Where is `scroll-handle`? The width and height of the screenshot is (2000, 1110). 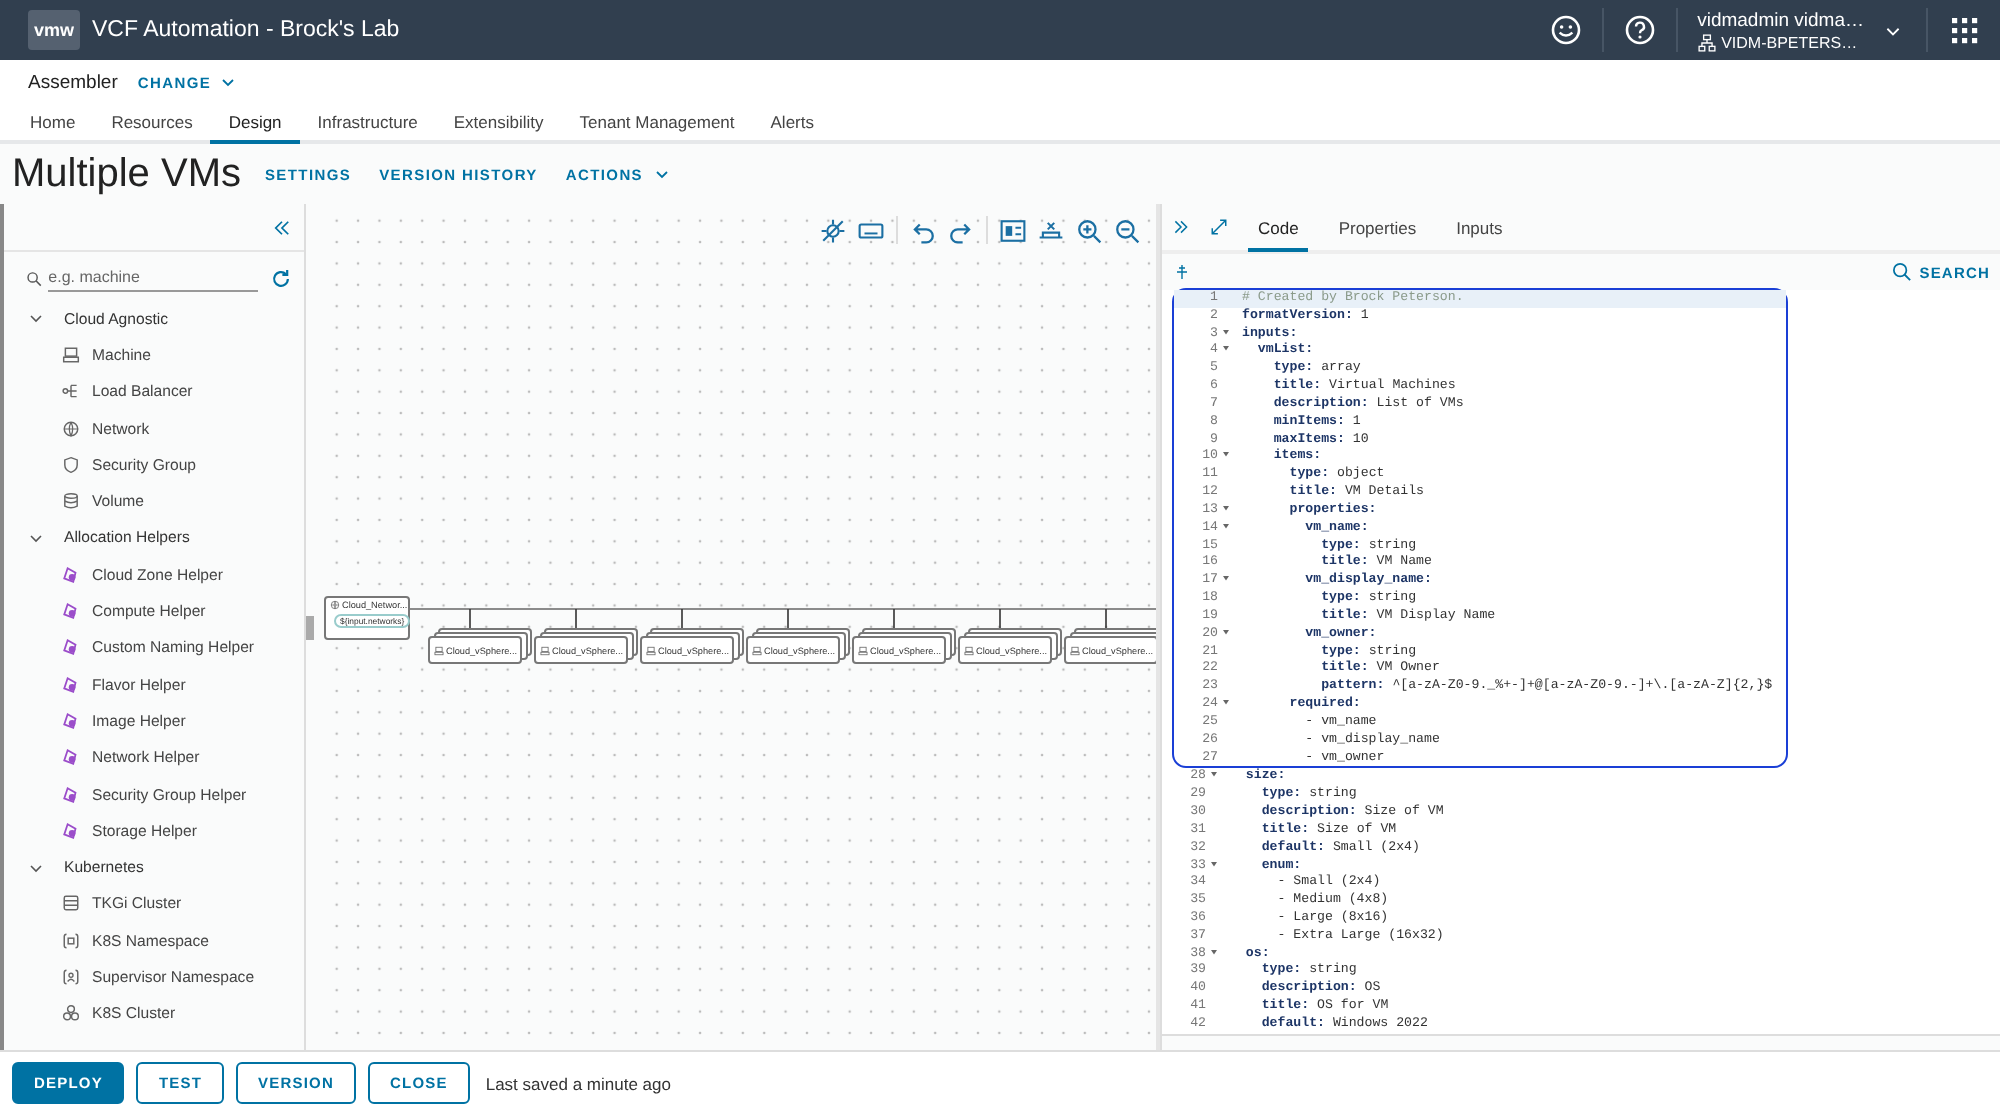
scroll-handle is located at coordinates (310, 627).